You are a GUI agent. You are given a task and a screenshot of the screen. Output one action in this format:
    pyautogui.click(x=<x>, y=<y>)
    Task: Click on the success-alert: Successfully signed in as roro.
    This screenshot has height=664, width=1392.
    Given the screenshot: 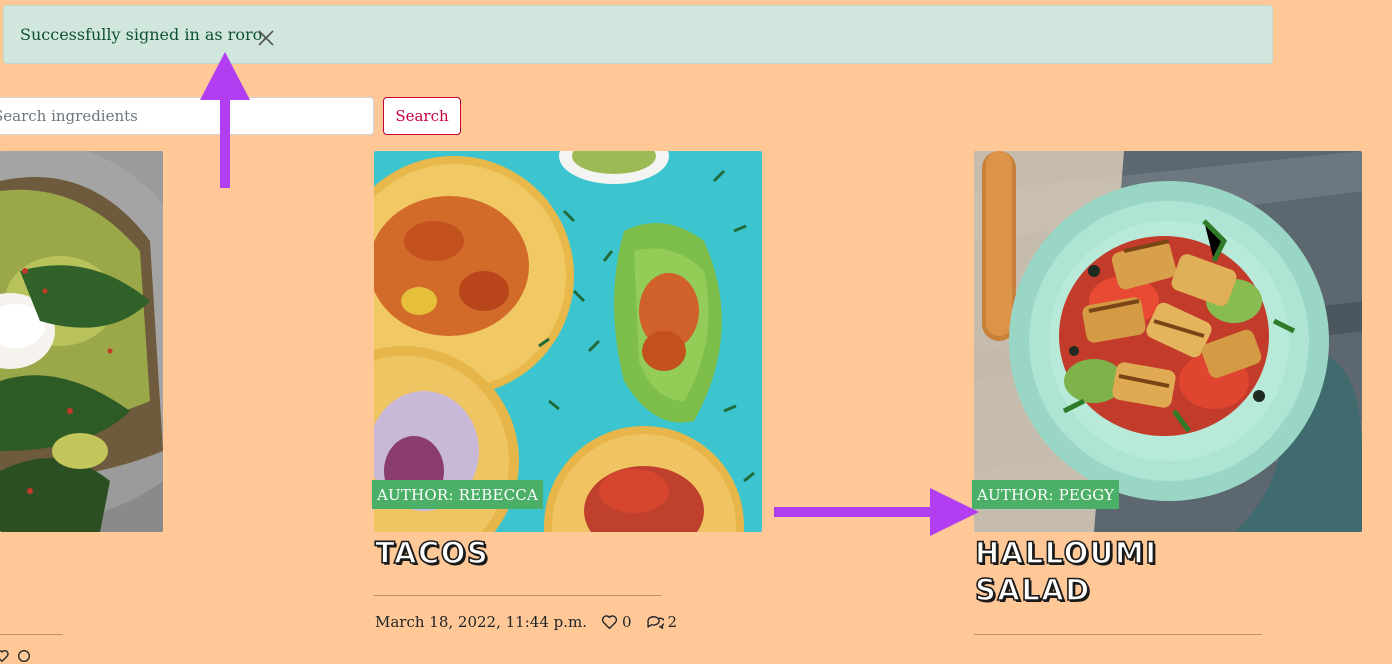 What is the action you would take?
    pyautogui.click(x=638, y=34)
    